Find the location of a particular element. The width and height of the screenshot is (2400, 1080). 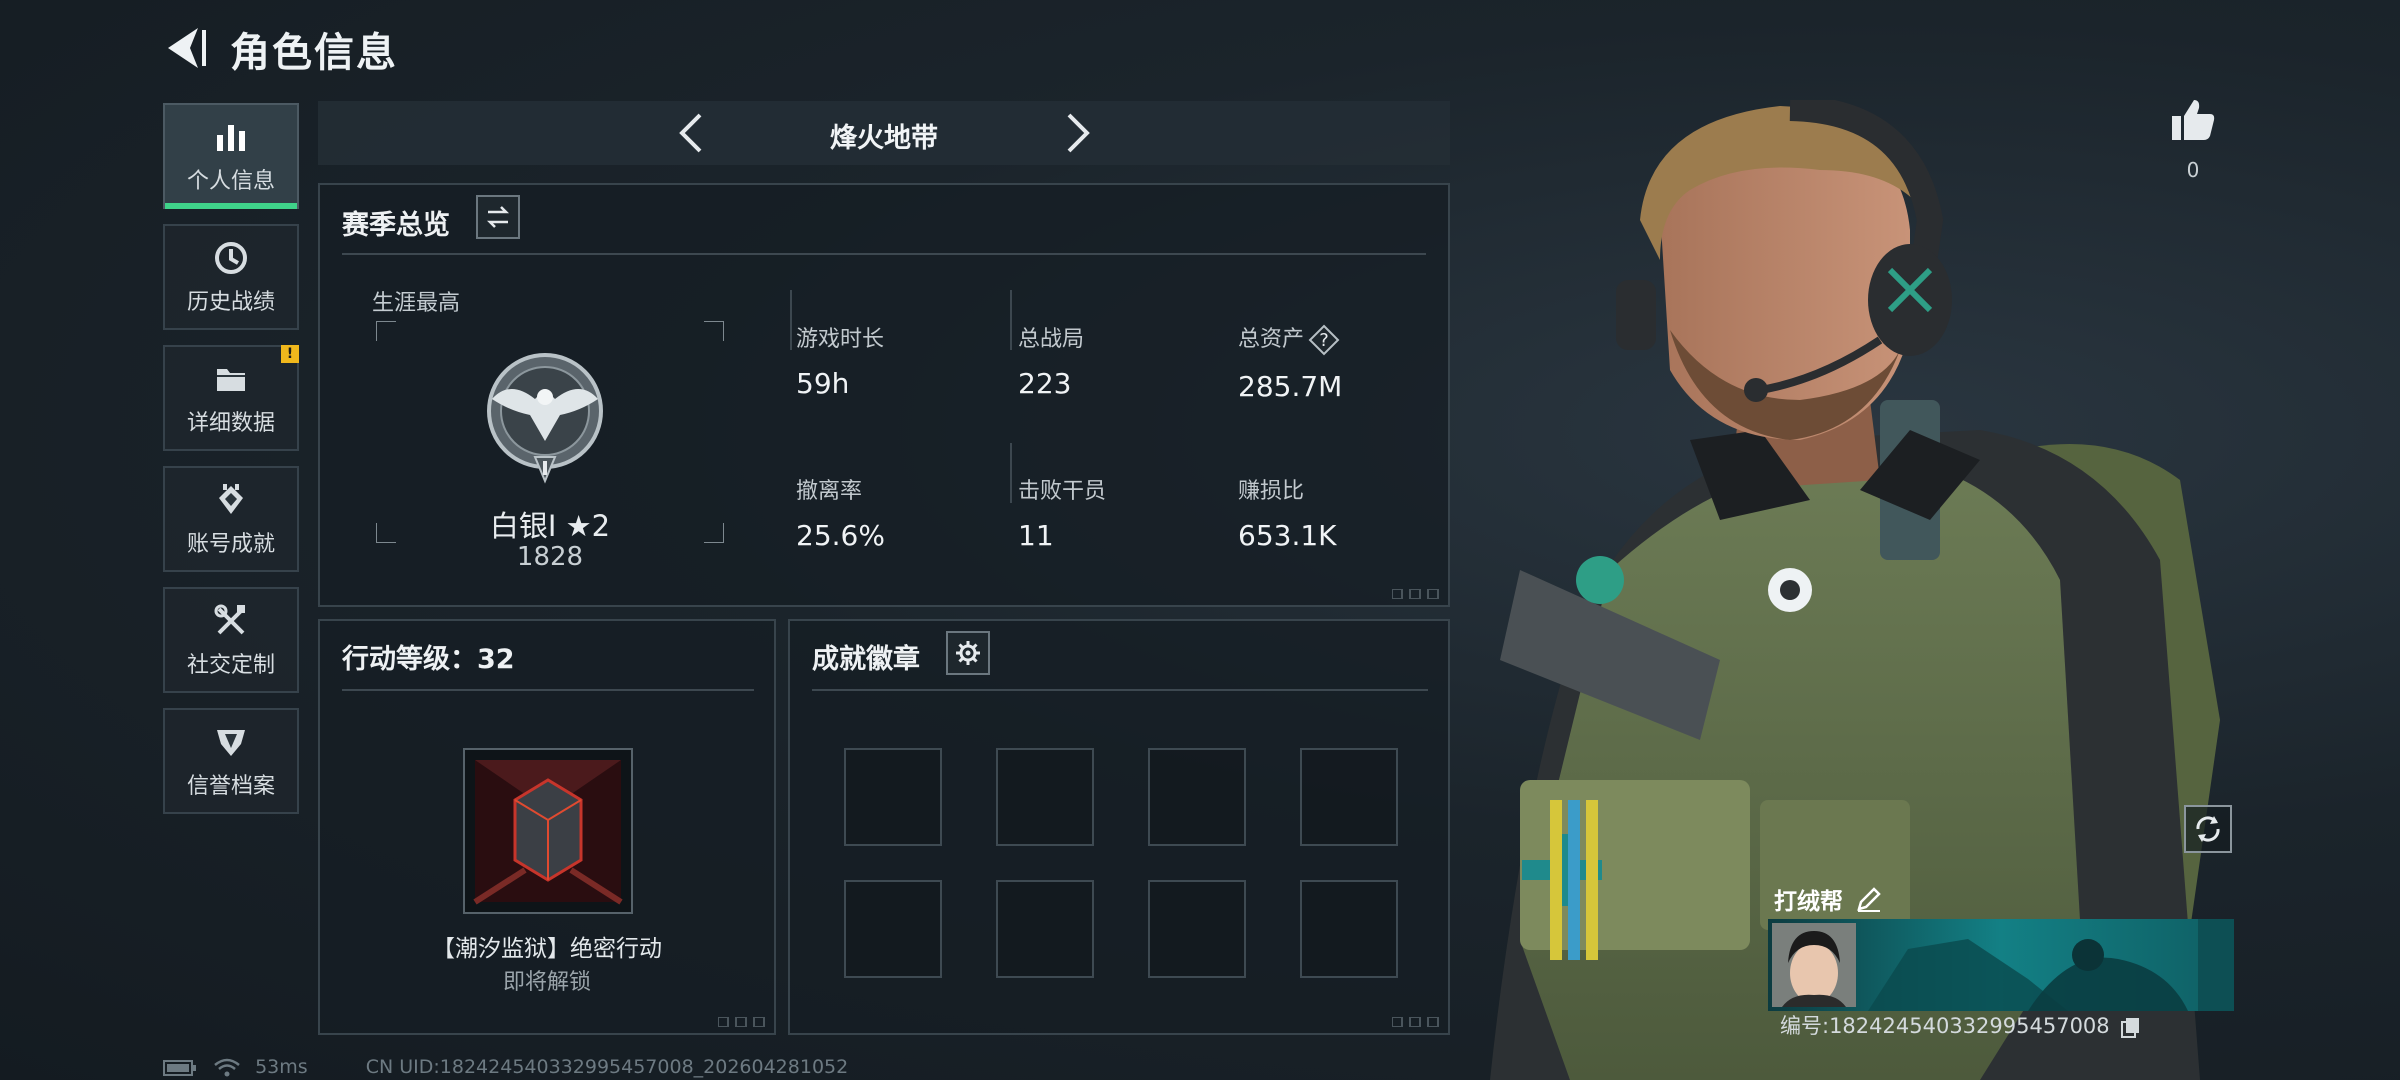

side-nav: 个人信息 历史战绩 ! 详细数据 账号成就 社交定制 信誉档案 is located at coordinates (231, 466).